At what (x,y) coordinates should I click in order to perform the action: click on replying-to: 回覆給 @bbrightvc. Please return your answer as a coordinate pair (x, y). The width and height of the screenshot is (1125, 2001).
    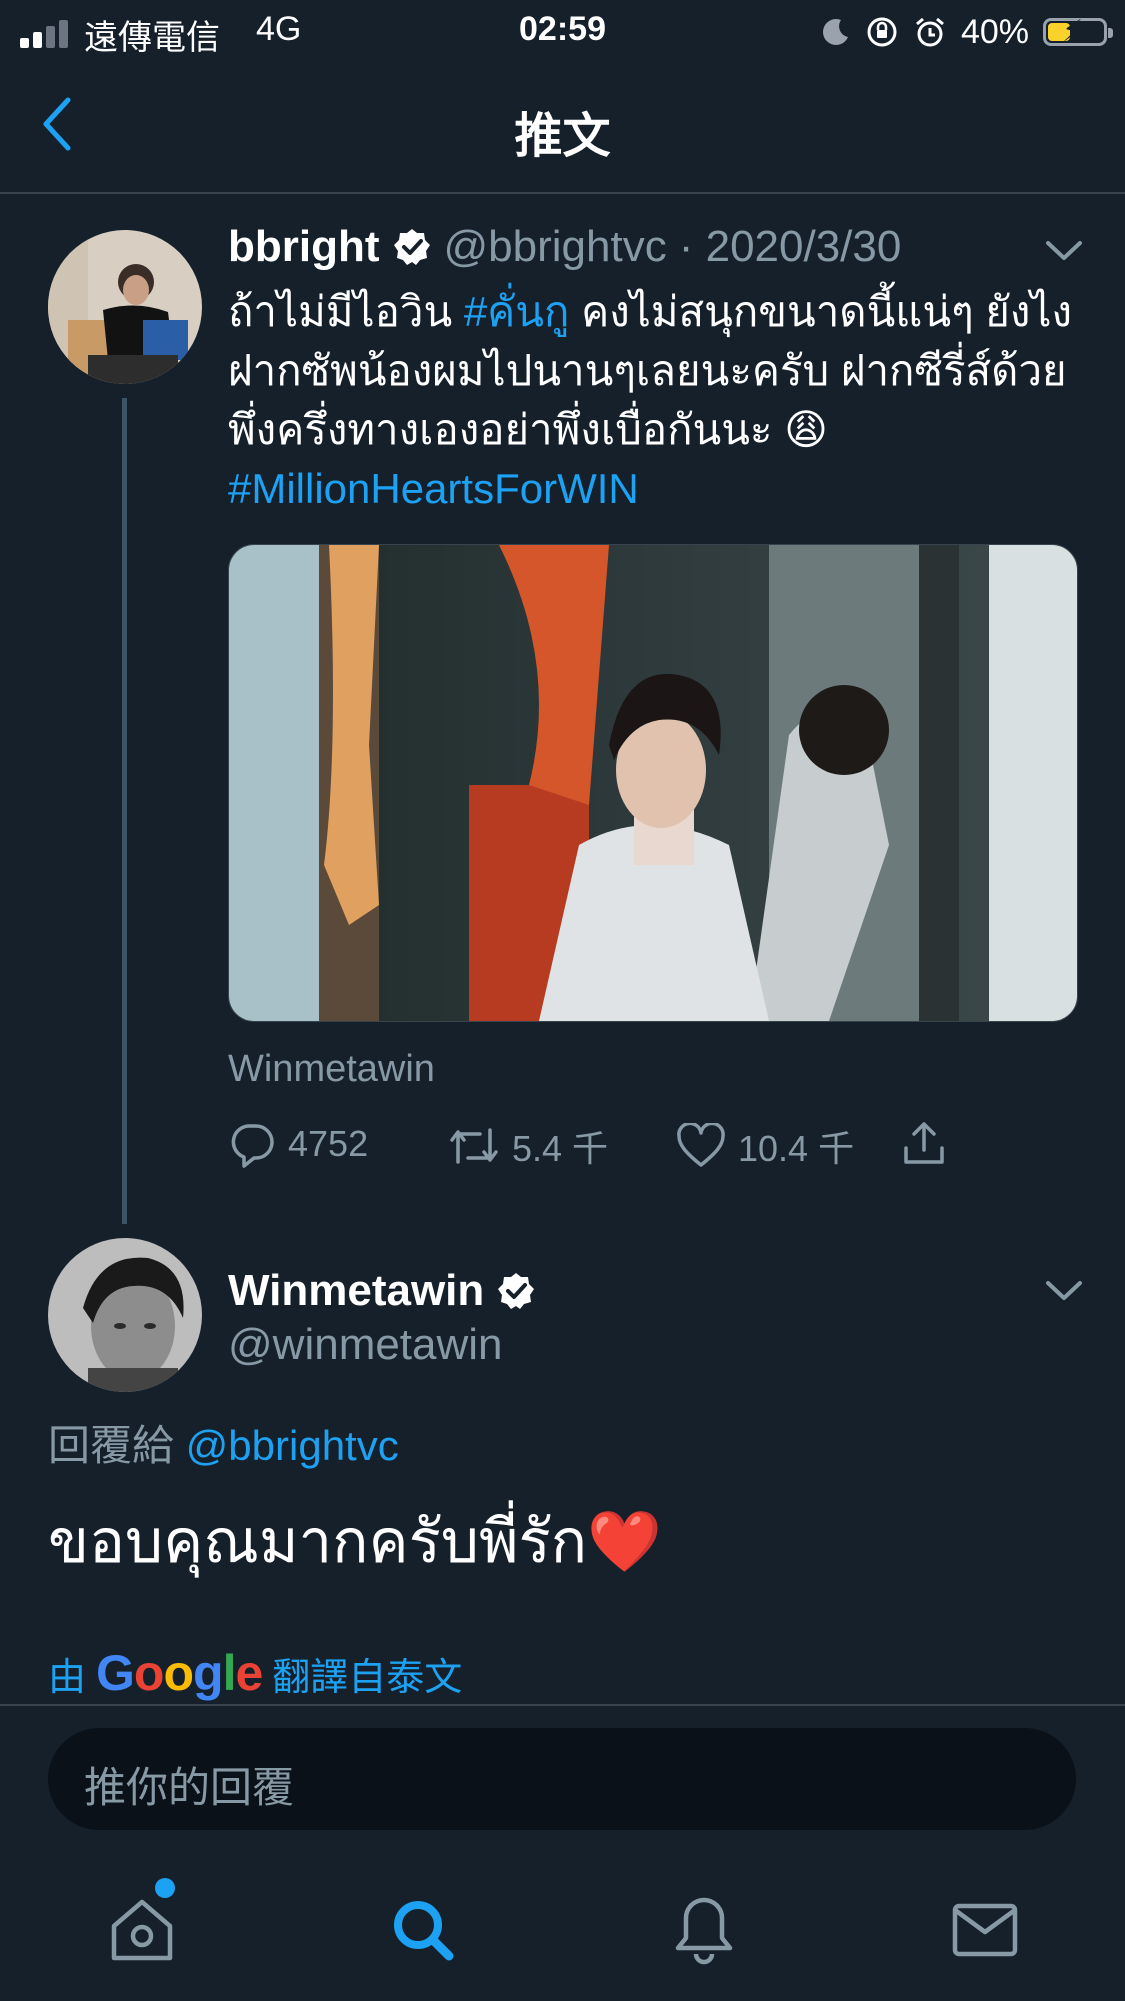
    Looking at the image, I should click on (223, 1442).